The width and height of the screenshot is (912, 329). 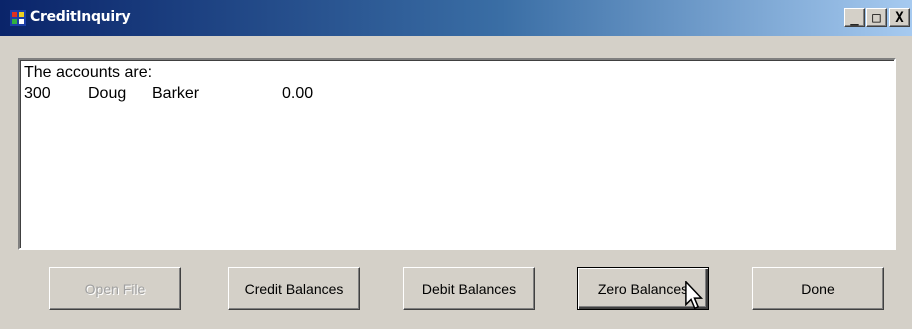 I want to click on output-heading: The accounts are:, so click(x=88, y=72).